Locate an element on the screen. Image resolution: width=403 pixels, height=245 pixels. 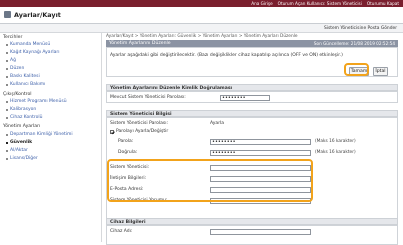
sysadmin-section-header: Sistem Yöneticisi Bilgisi is located at coordinates (252, 113).